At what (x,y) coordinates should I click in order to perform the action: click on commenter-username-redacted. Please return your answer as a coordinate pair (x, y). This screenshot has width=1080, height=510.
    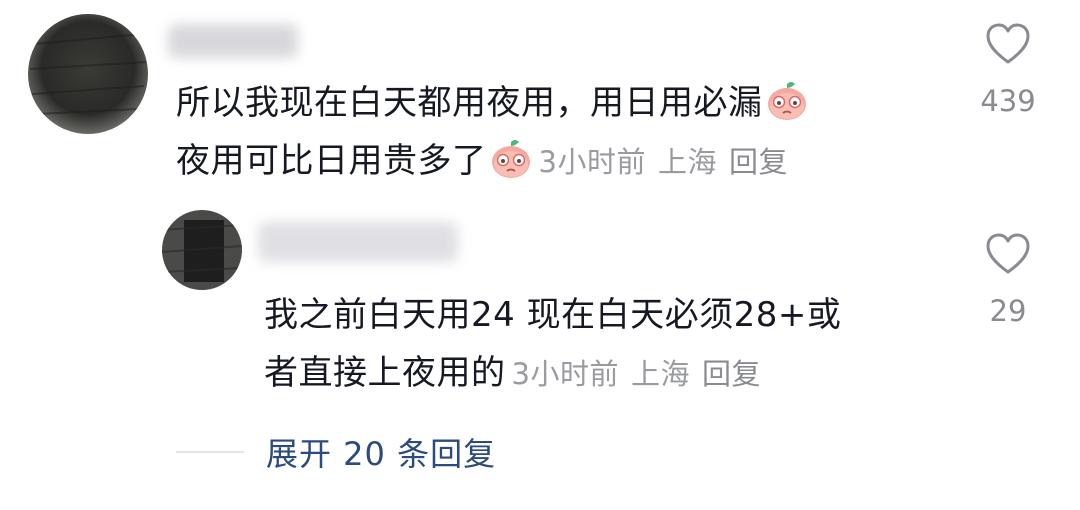
    Looking at the image, I should click on (233, 41).